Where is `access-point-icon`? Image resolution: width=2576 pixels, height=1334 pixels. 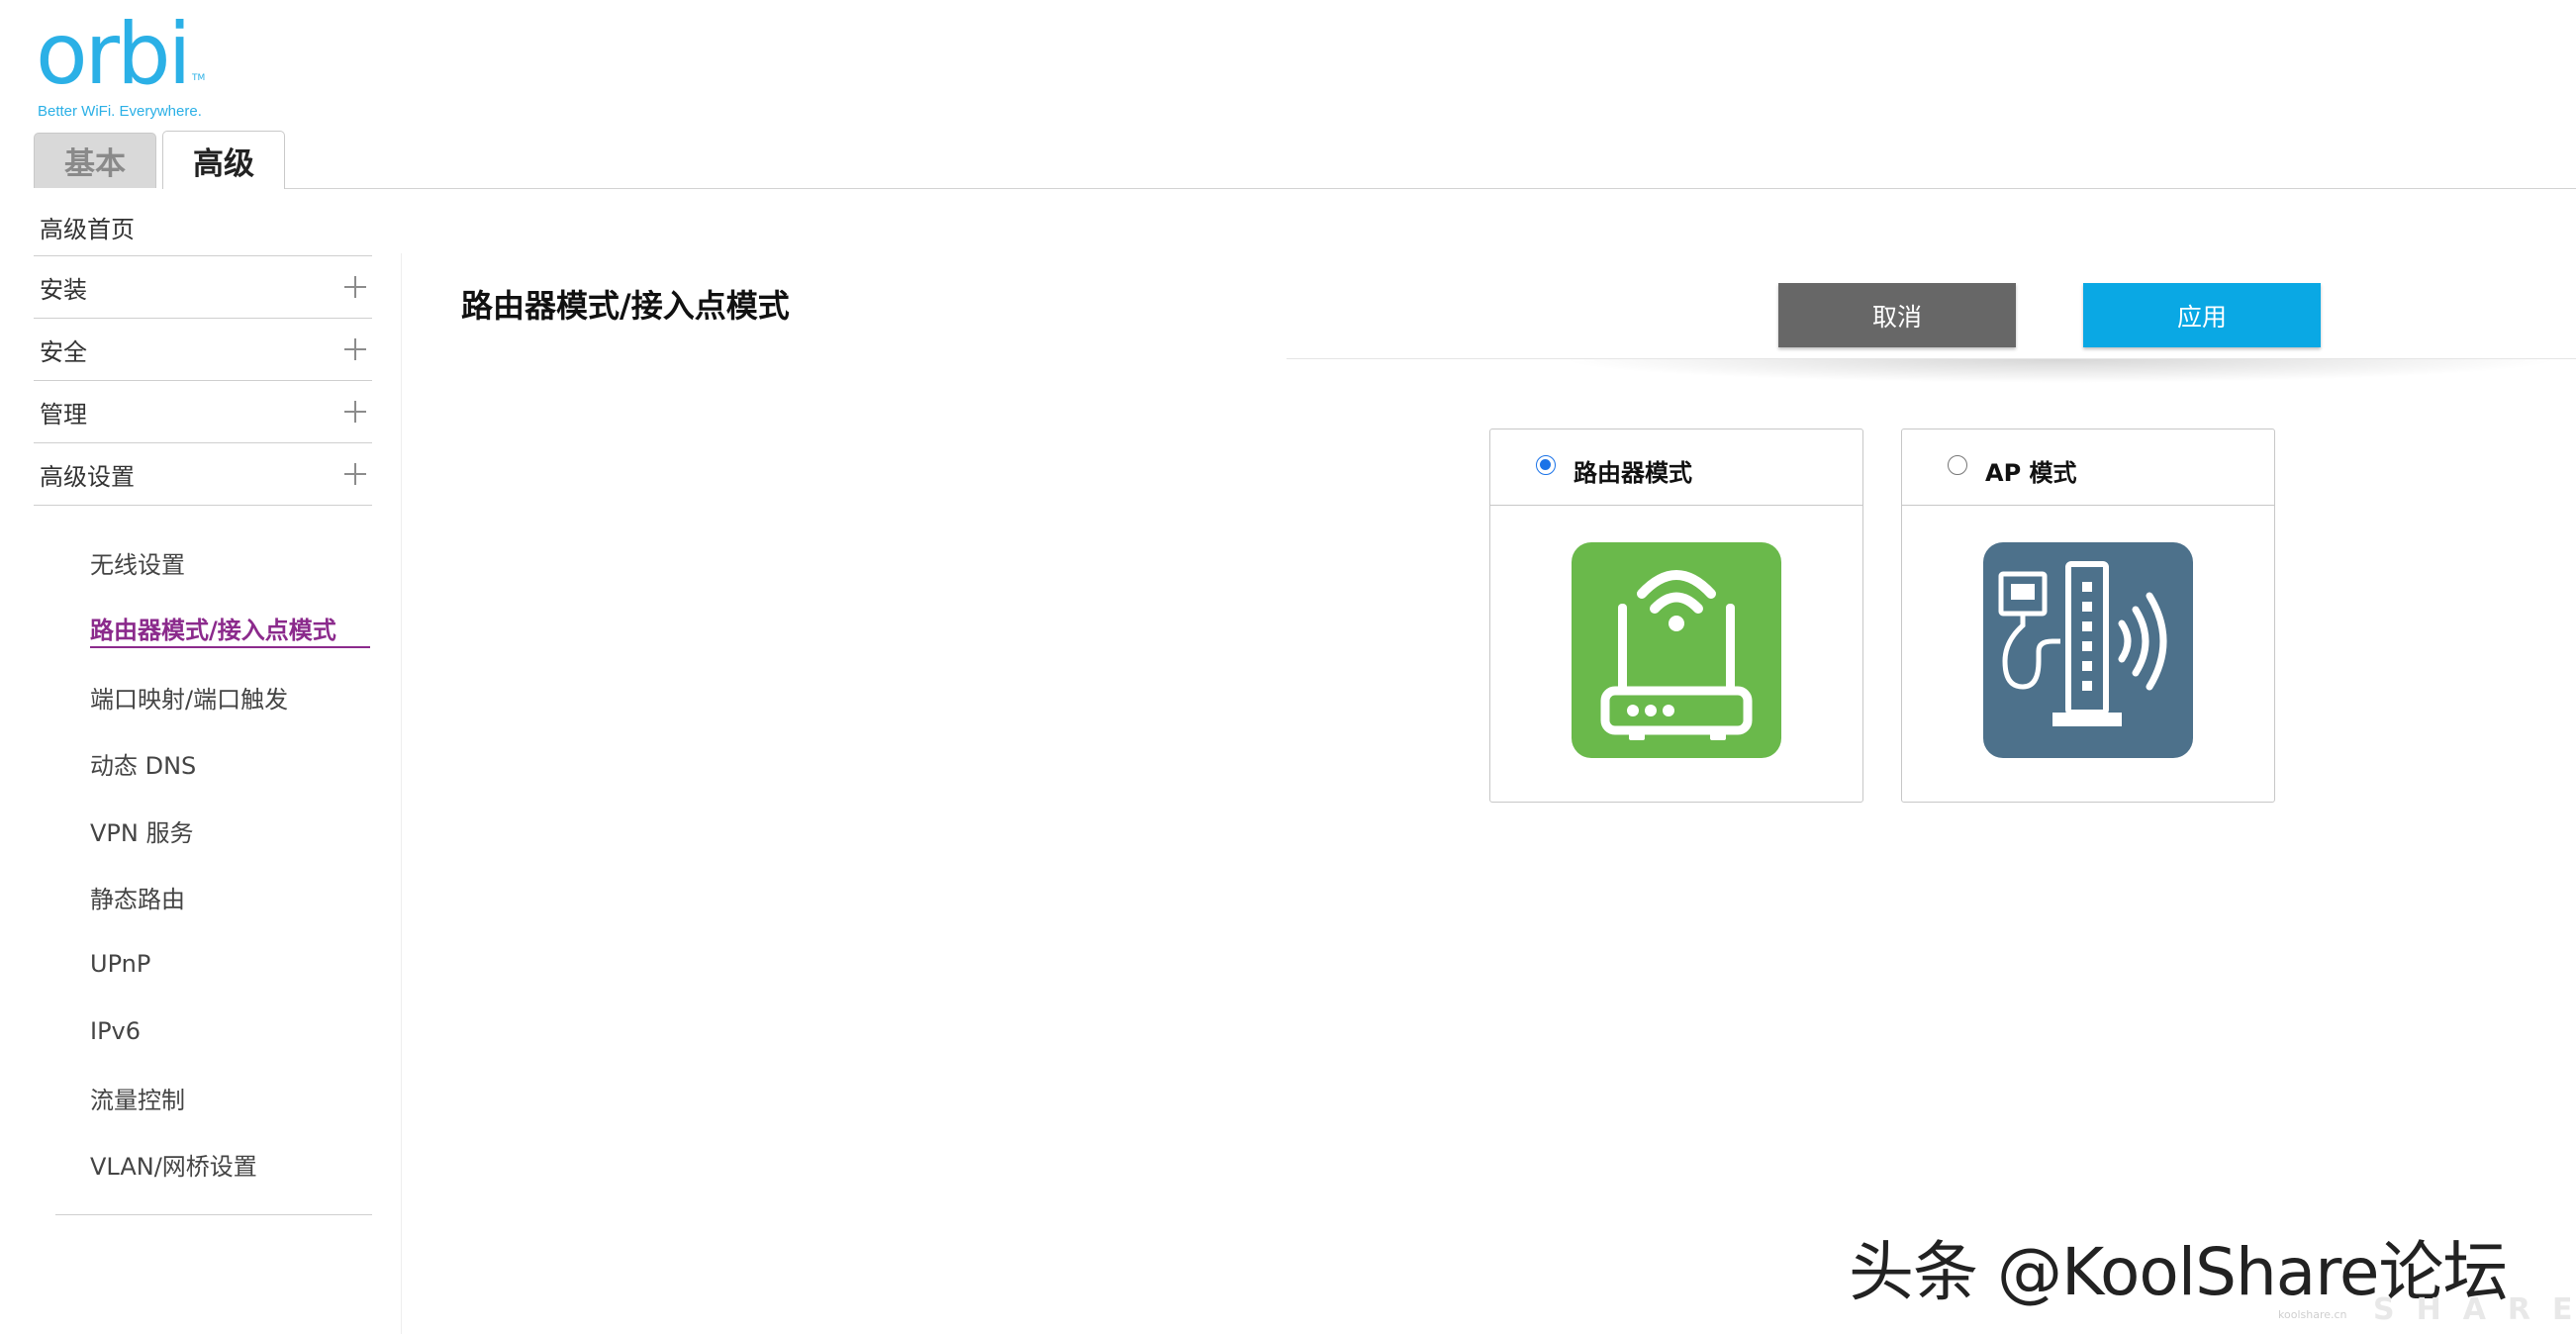 access-point-icon is located at coordinates (2088, 650).